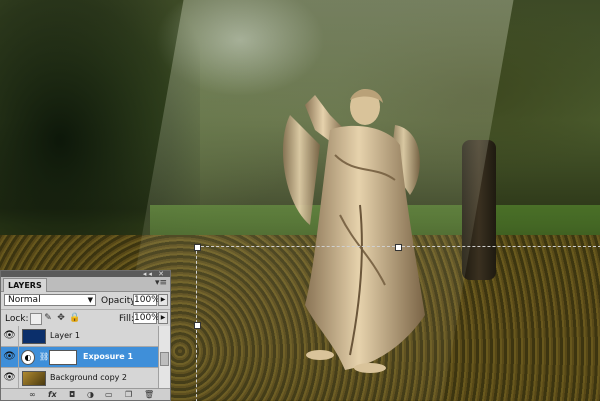  Describe the element at coordinates (25, 285) in the screenshot. I see `tab-layers: LAYERS` at that location.